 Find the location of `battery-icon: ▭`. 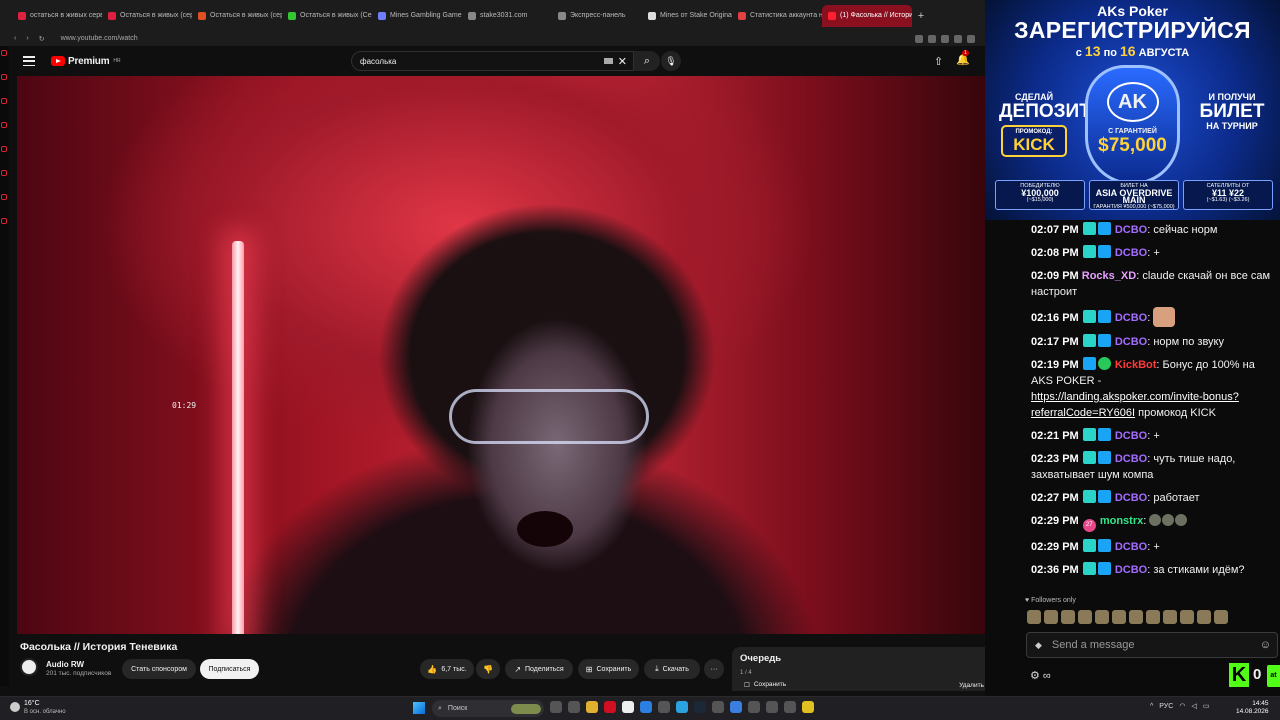

battery-icon: ▭ is located at coordinates (1206, 706).